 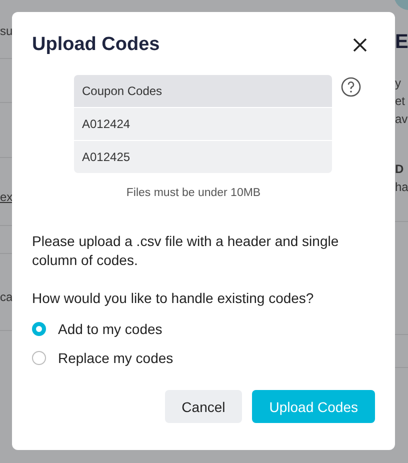 I want to click on question-text: How would you like to handle existing codes?, so click(x=173, y=298).